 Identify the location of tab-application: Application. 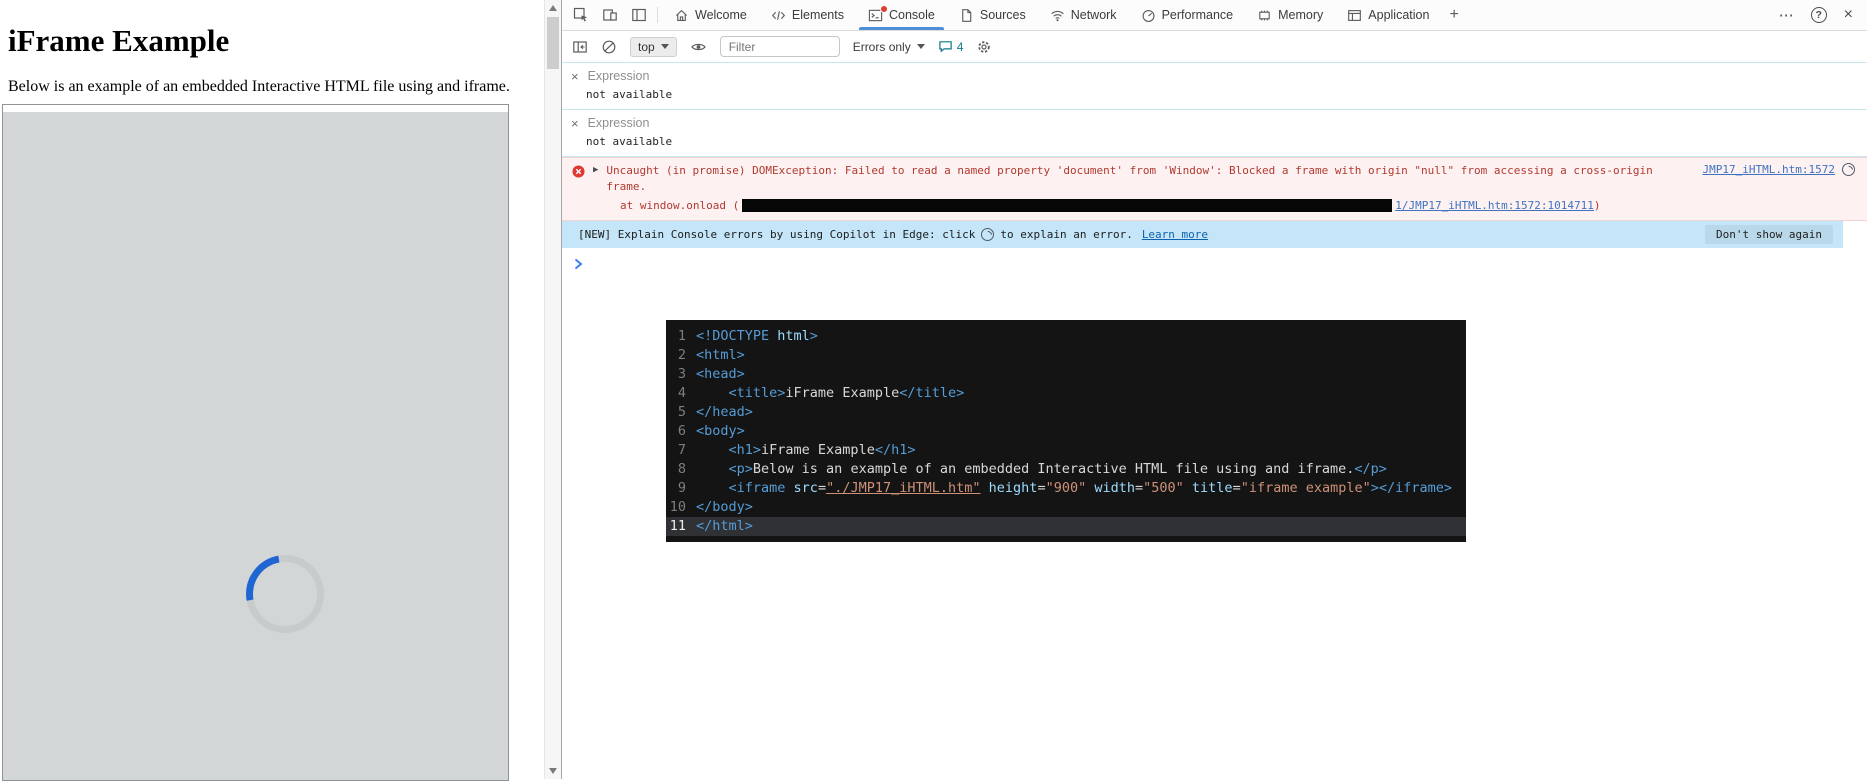
(1388, 15).